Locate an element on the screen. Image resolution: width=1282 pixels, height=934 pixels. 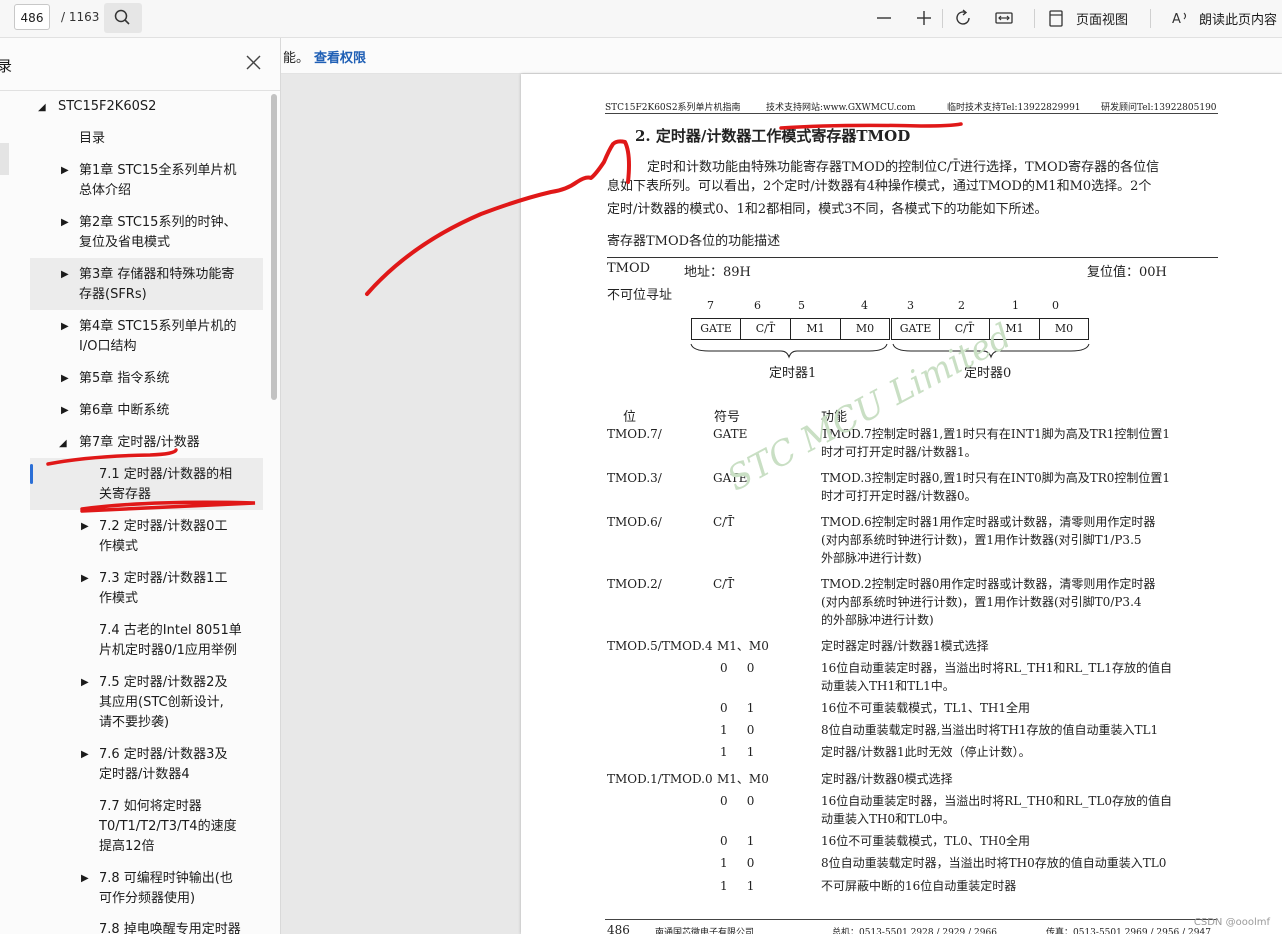
search-icon is located at coordinates (122, 17).